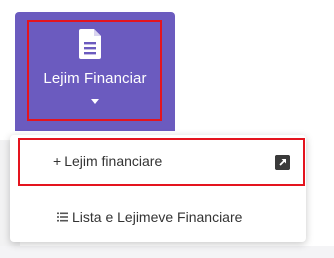 The image size is (334, 258). What do you see at coordinates (113, 161) in the screenshot?
I see `menu-item-text: Lejim financiare` at bounding box center [113, 161].